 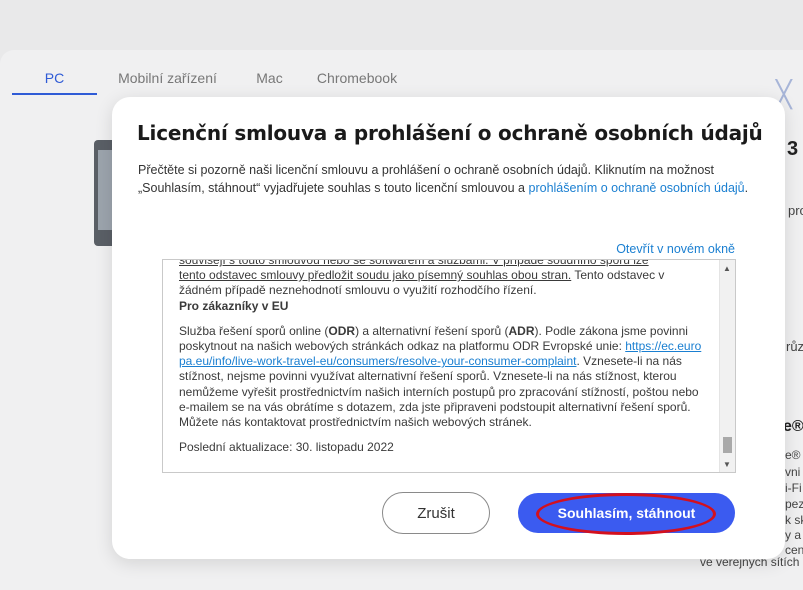 I want to click on bg-text-fragment: e®, so click(x=793, y=426).